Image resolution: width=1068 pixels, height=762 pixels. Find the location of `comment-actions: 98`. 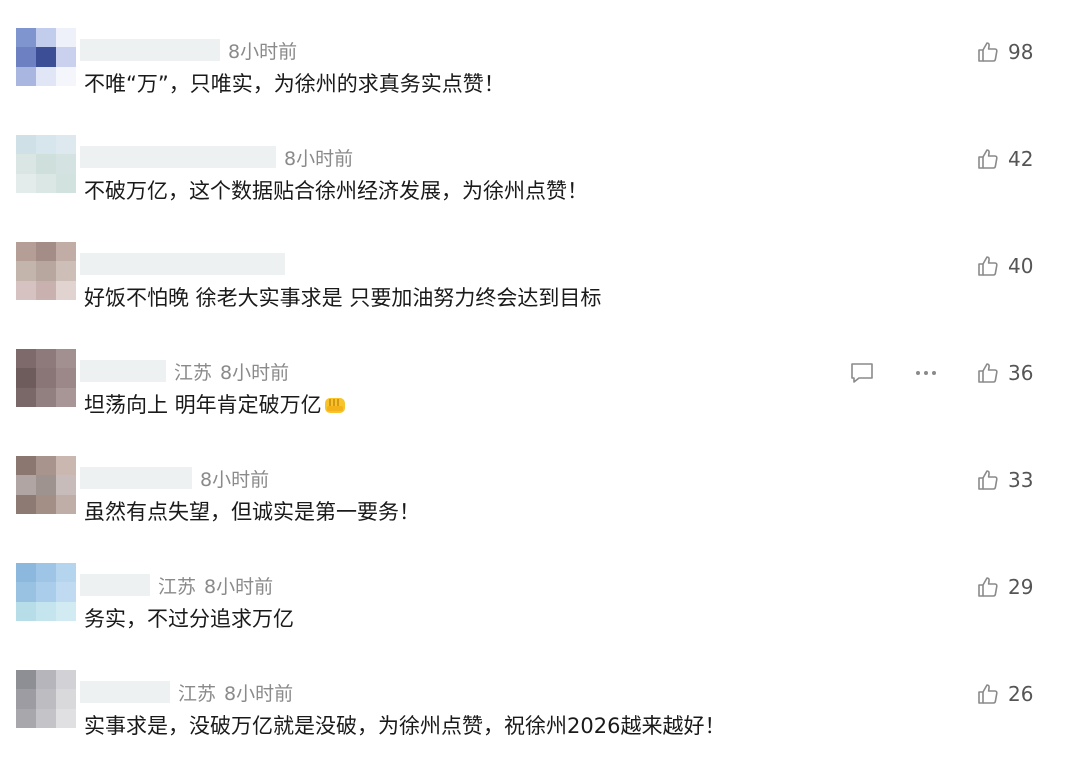

comment-actions: 98 is located at coordinates (1022, 52).